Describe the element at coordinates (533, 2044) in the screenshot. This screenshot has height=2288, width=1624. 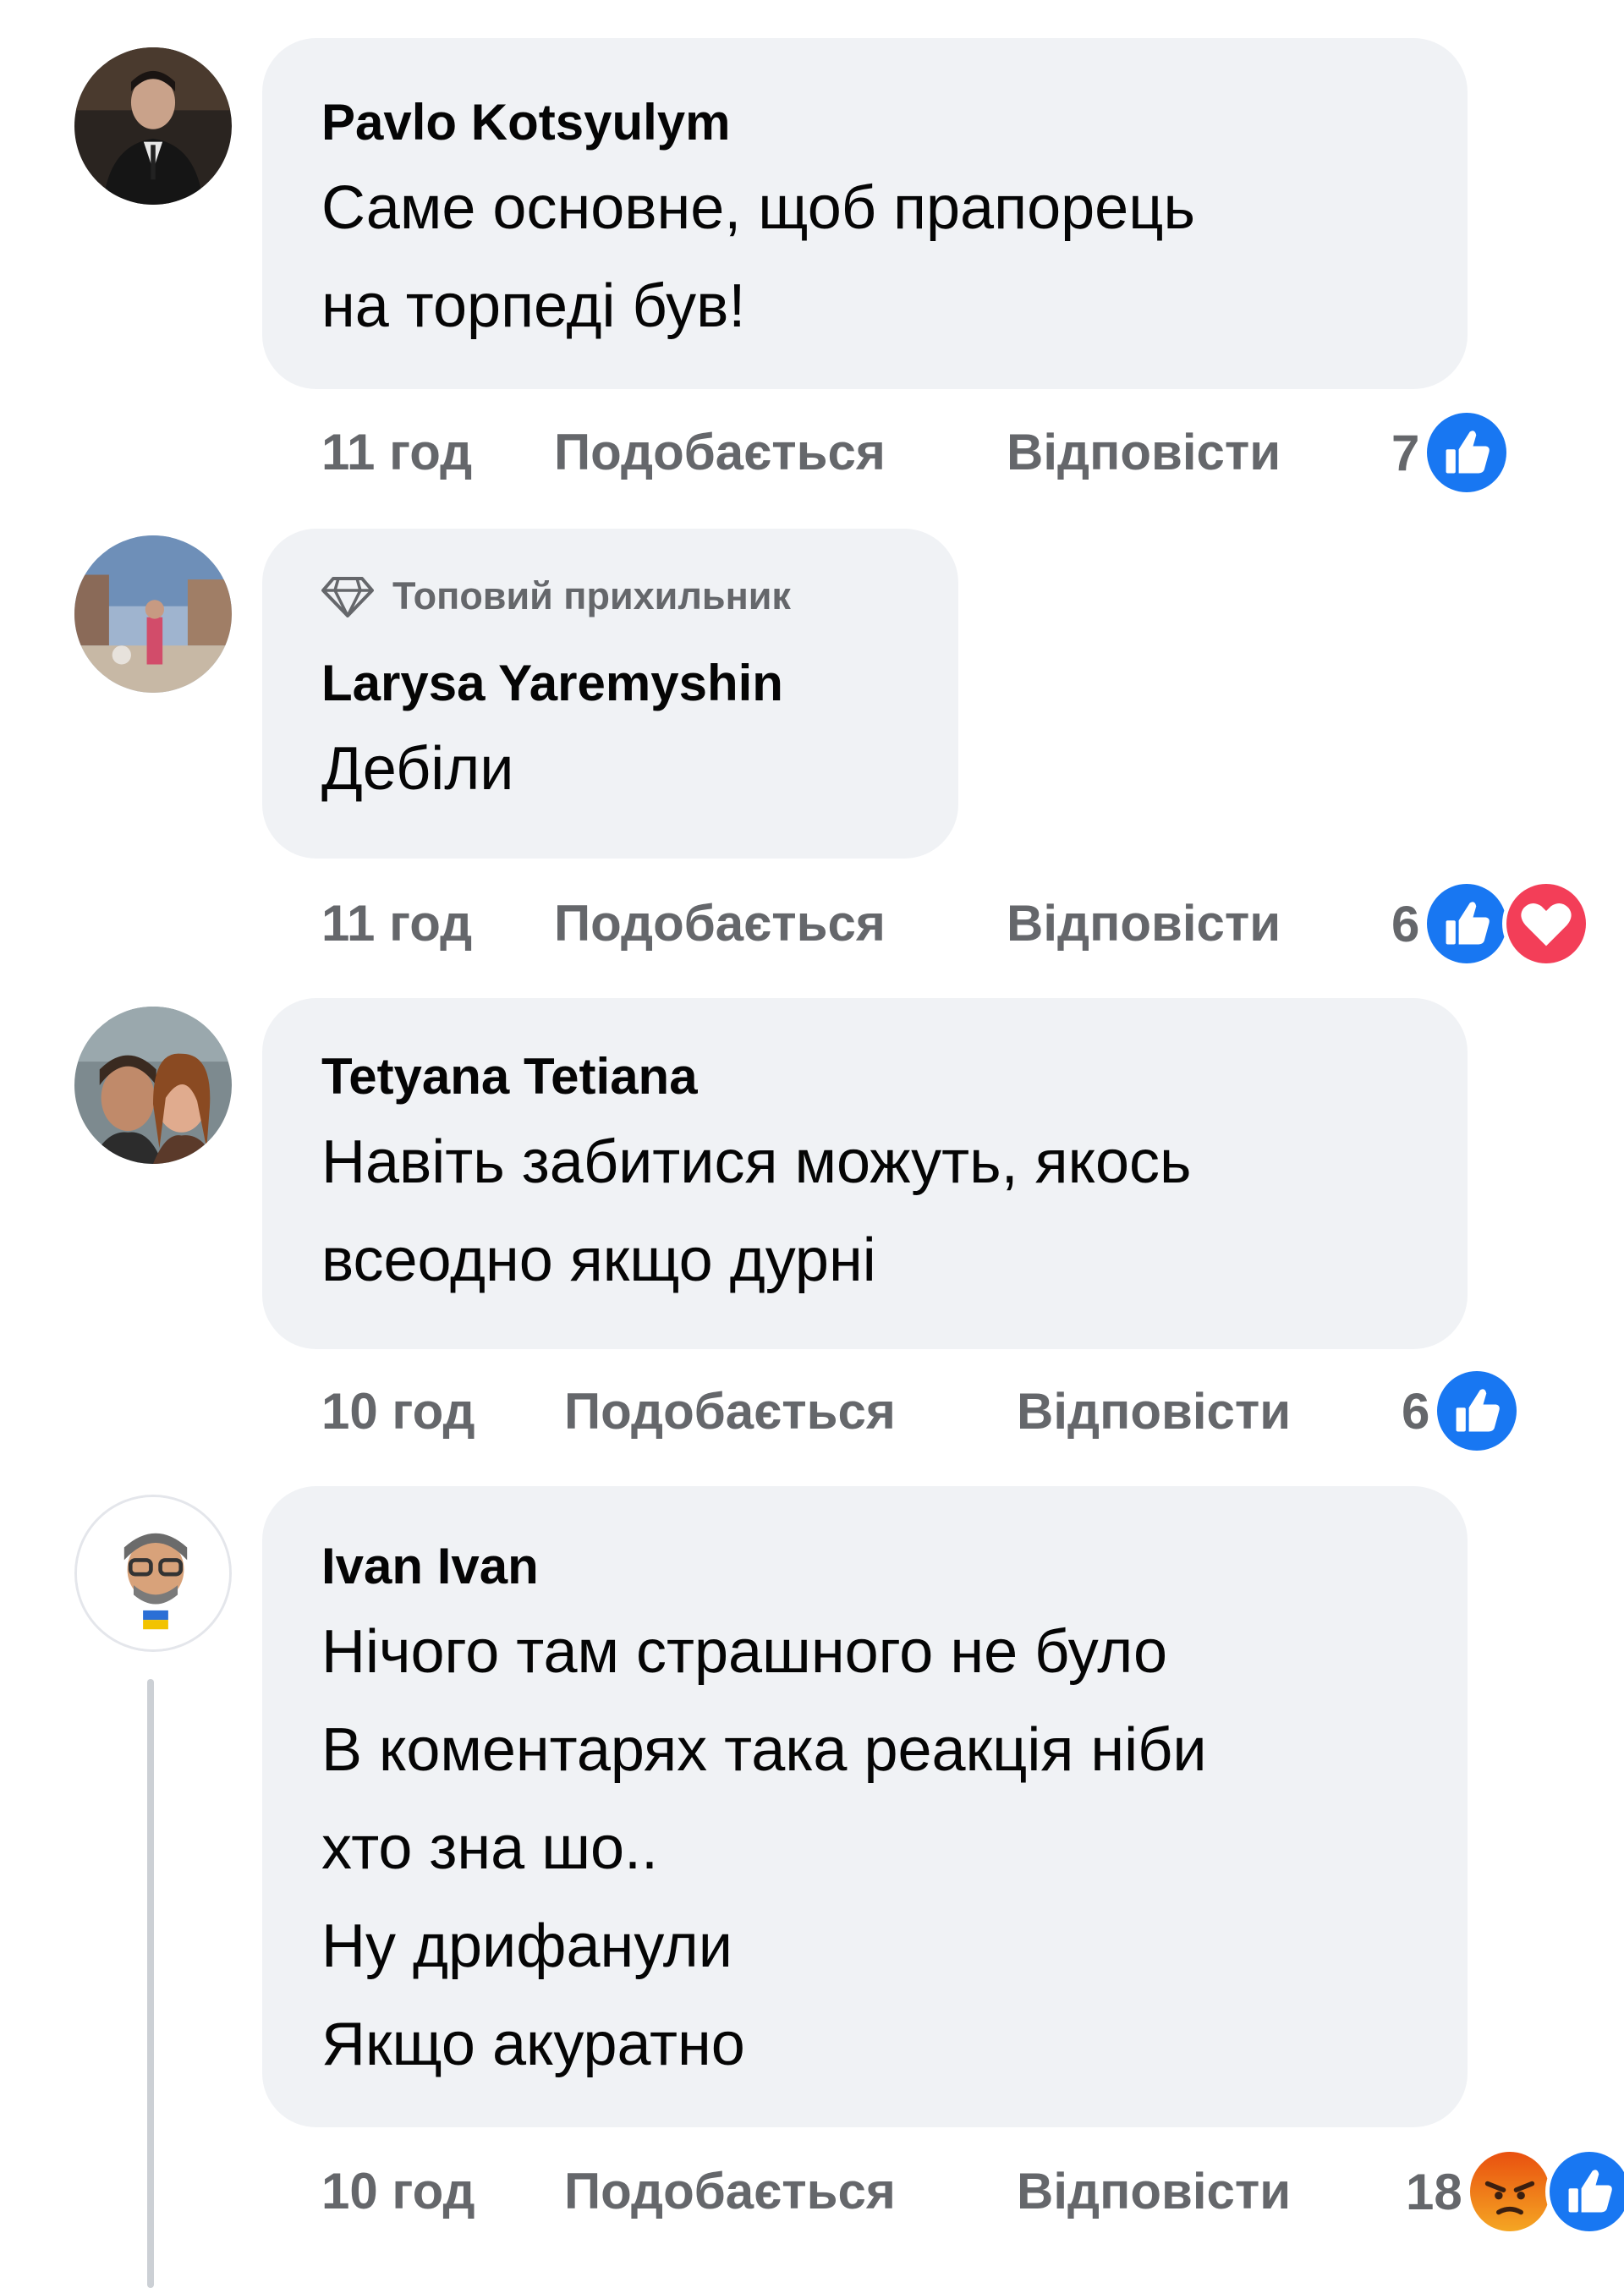
I see `comment-text-line: Якщо акуратно` at that location.